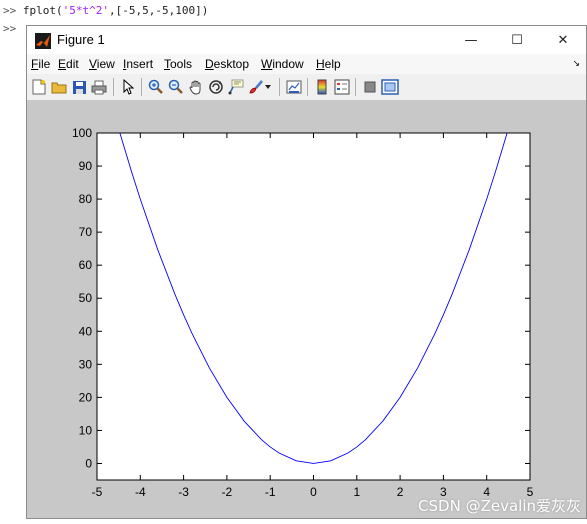  Describe the element at coordinates (82, 133) in the screenshot. I see `y-tick-label: 100` at that location.